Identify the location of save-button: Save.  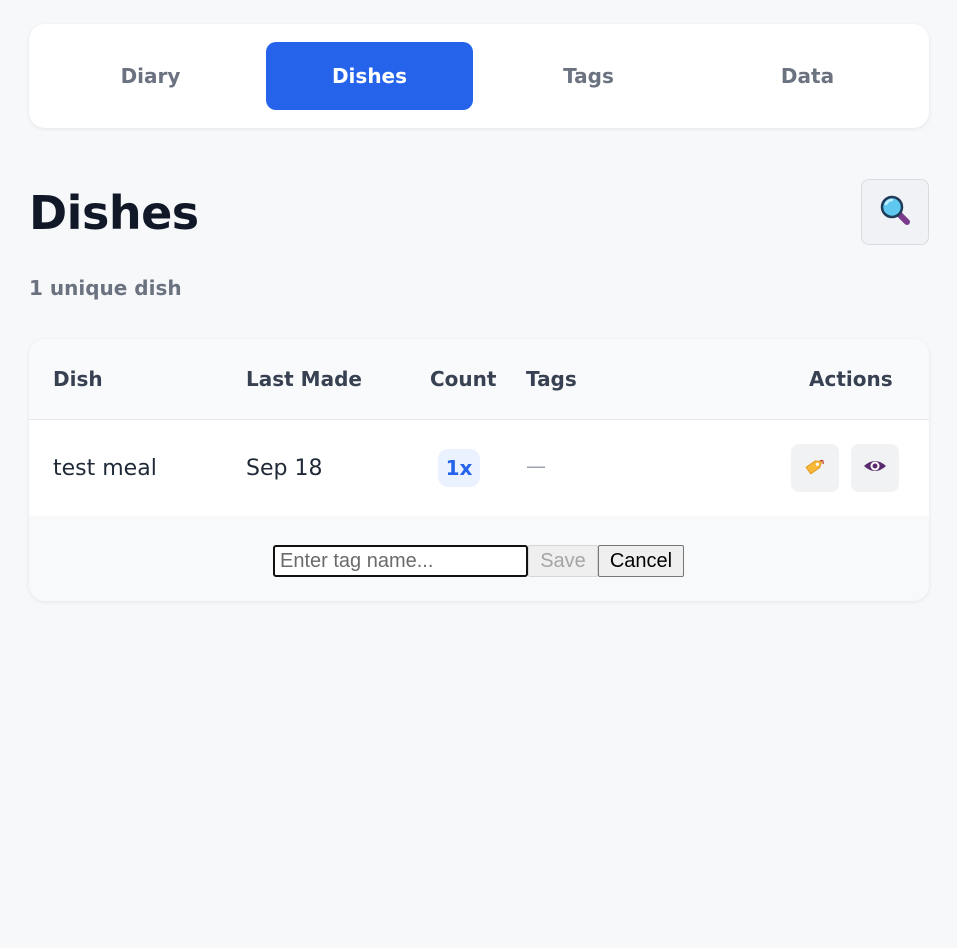
(563, 561).